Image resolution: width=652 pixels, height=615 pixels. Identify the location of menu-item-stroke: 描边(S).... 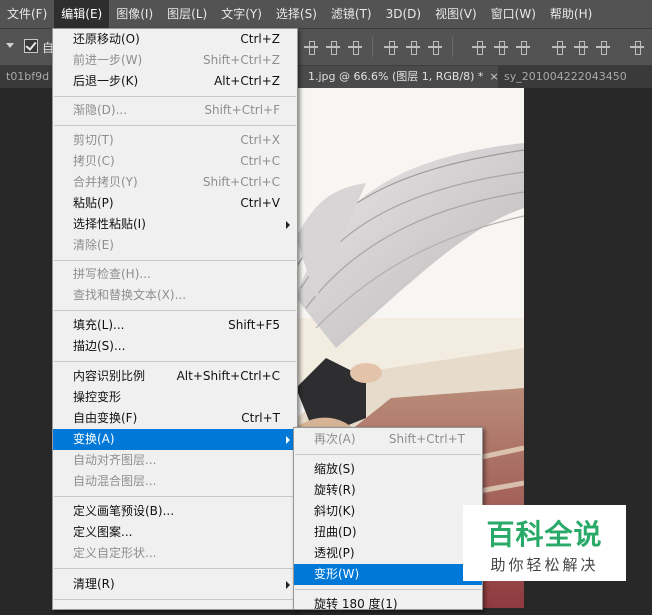
(175, 346).